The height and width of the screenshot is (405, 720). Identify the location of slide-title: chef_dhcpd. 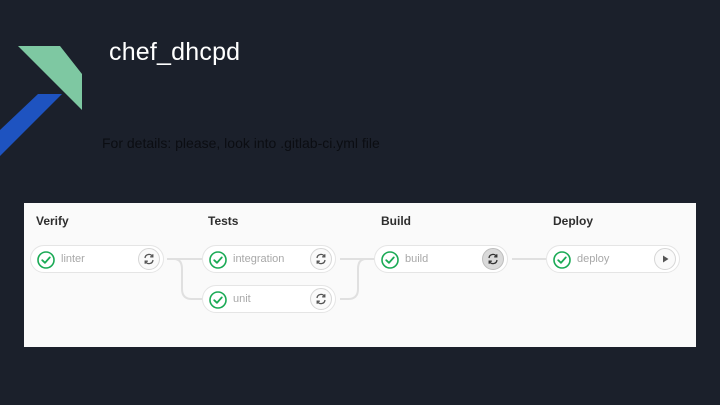
(175, 52).